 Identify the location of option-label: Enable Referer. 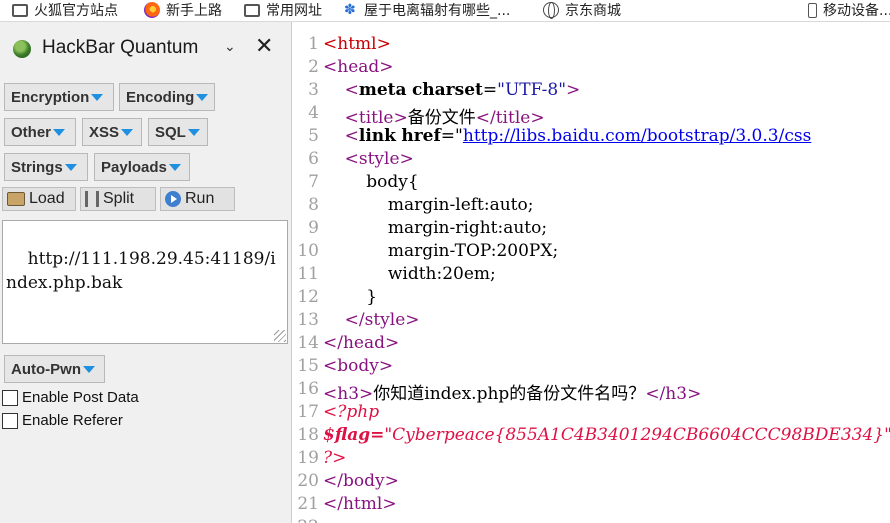
(72, 420).